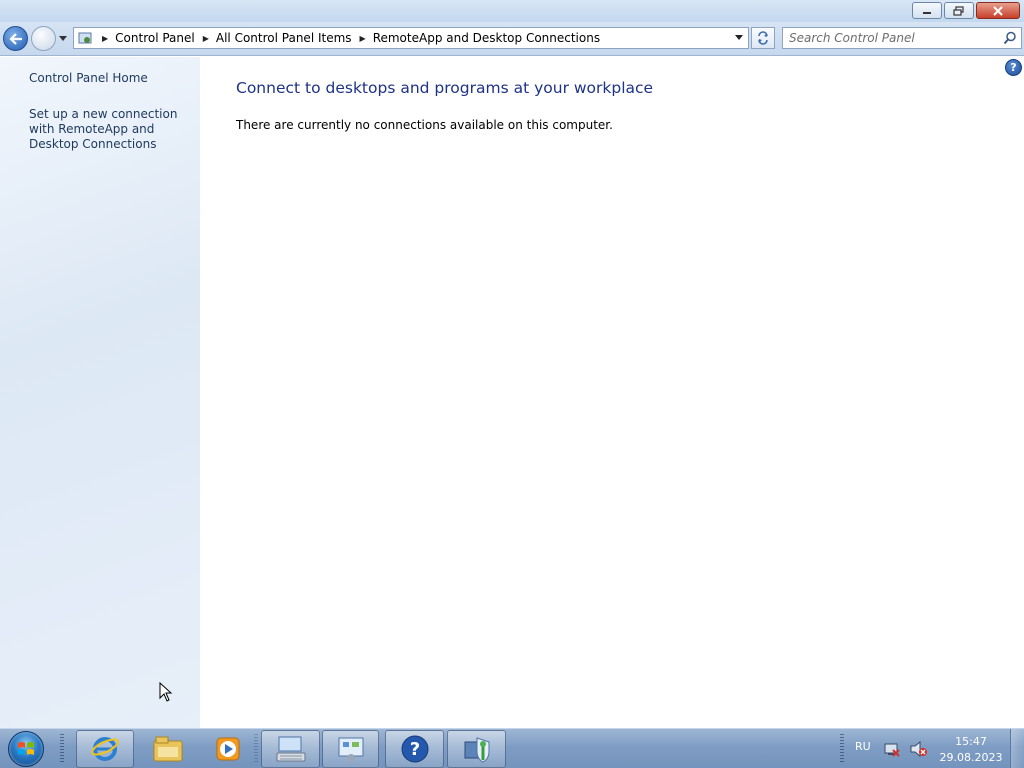  What do you see at coordinates (512, 748) in the screenshot?
I see `taskbar: ? RU 15:47 29.08.2023` at bounding box center [512, 748].